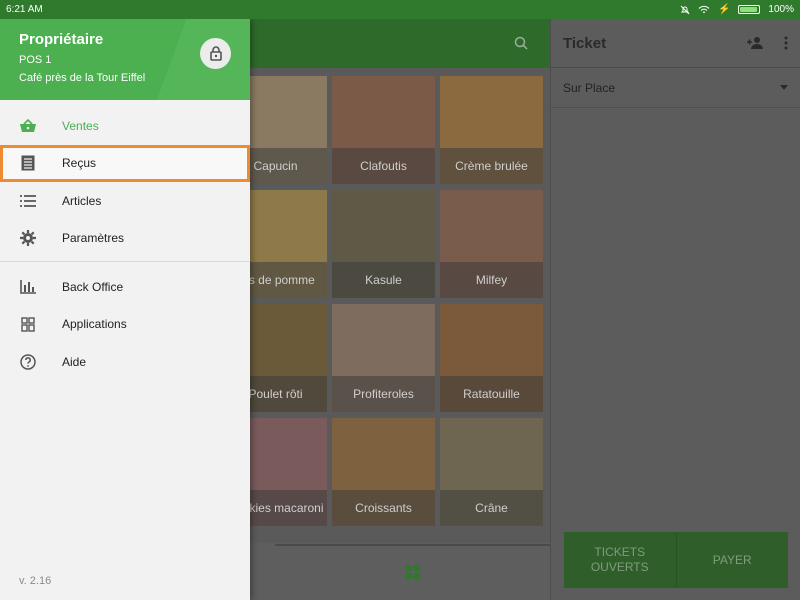 The image size is (800, 600). I want to click on battery-percent: 100%, so click(781, 9).